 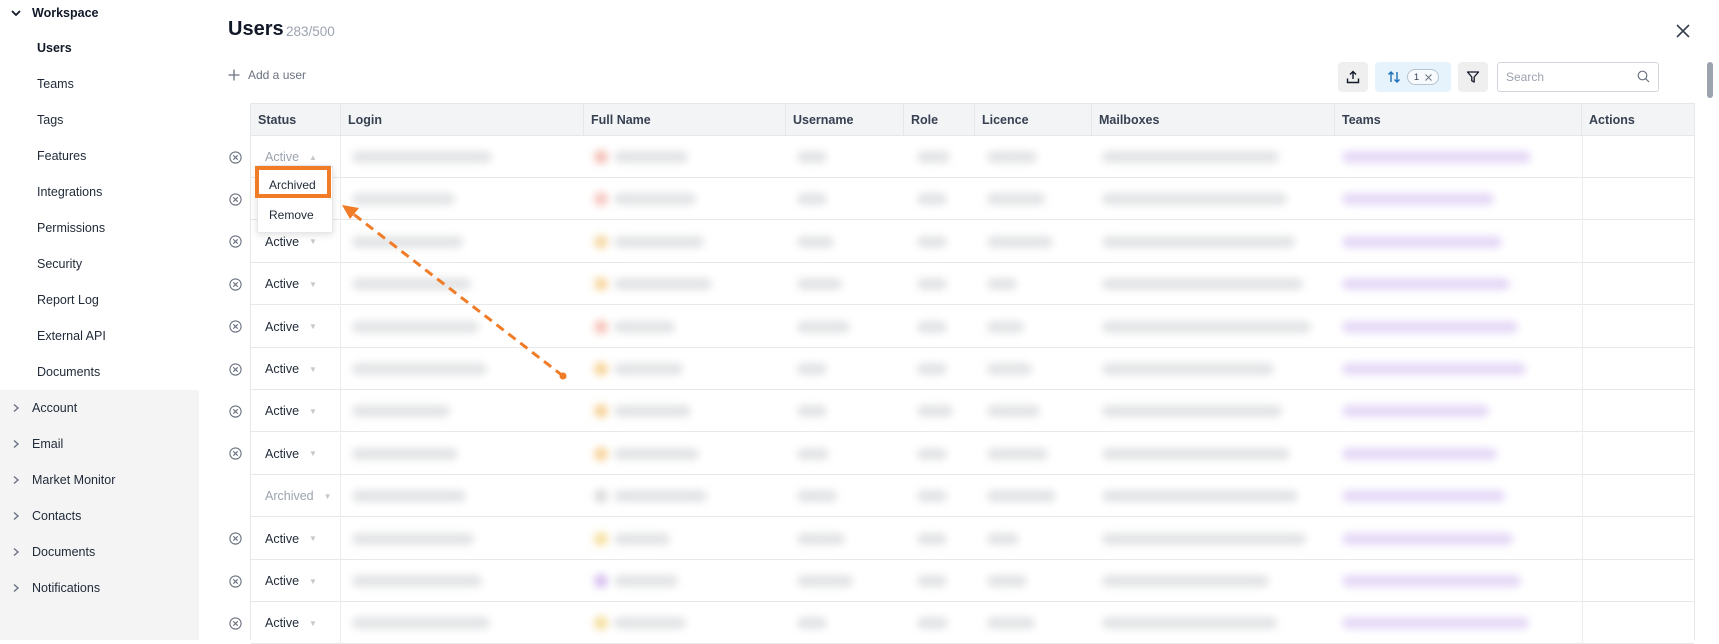 What do you see at coordinates (54, 588) in the screenshot?
I see `sidebar-section-notifications: Notifications` at bounding box center [54, 588].